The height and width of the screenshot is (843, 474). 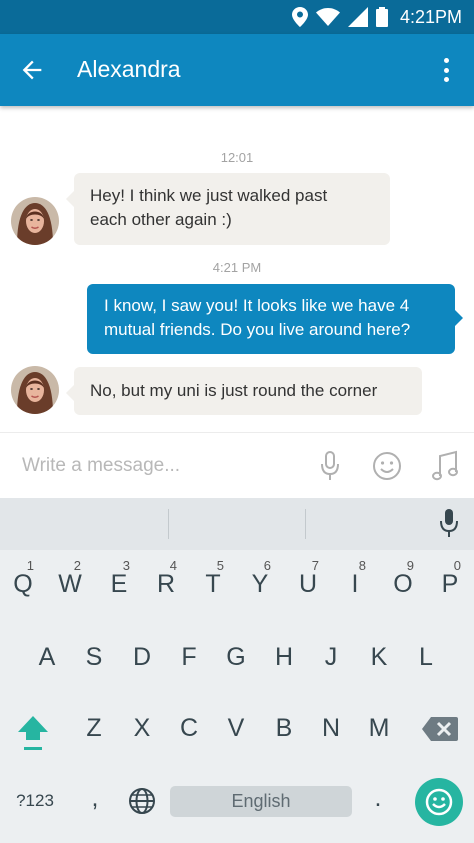 I want to click on key-x: X, so click(x=142, y=728).